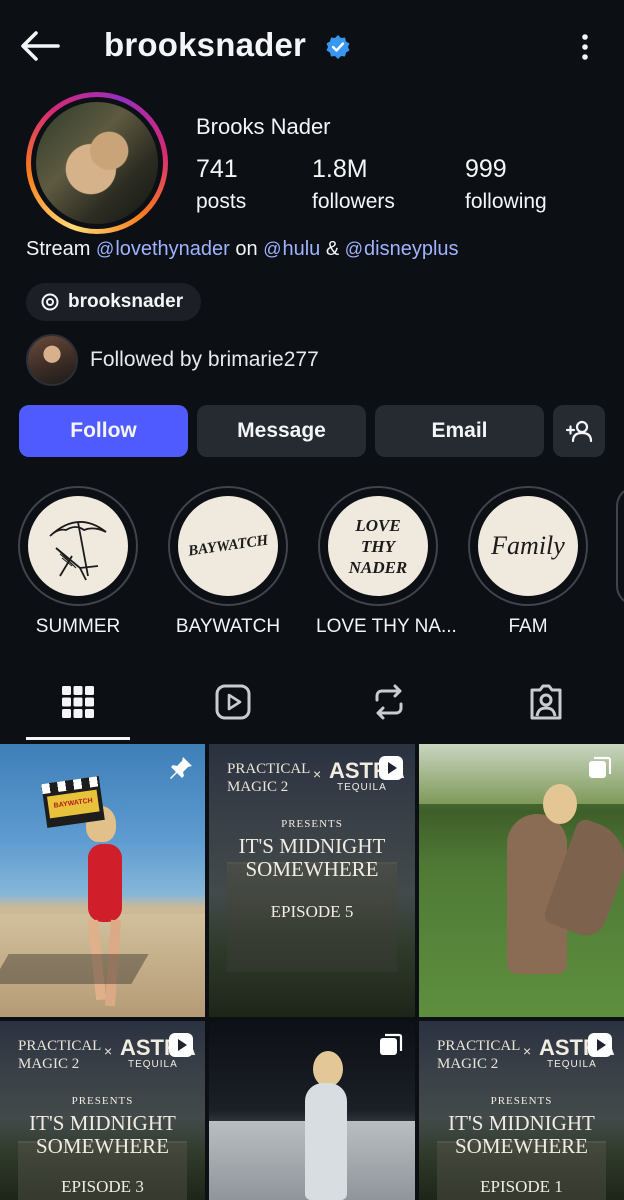 Image resolution: width=624 pixels, height=1200 pixels. I want to click on highlight-cover: Family, so click(528, 546).